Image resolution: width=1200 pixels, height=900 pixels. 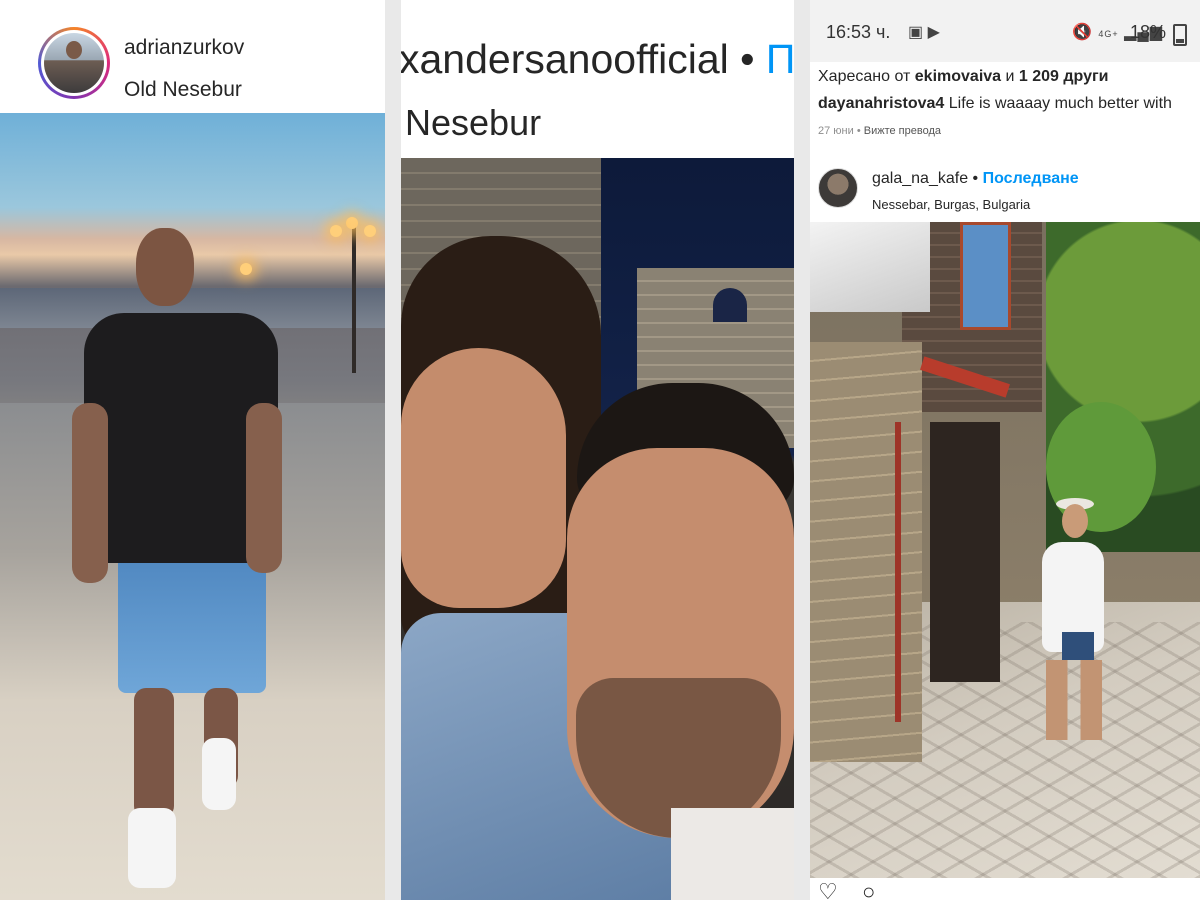 What do you see at coordinates (565, 59) in the screenshot?
I see `post-username: xandersanoofficial` at bounding box center [565, 59].